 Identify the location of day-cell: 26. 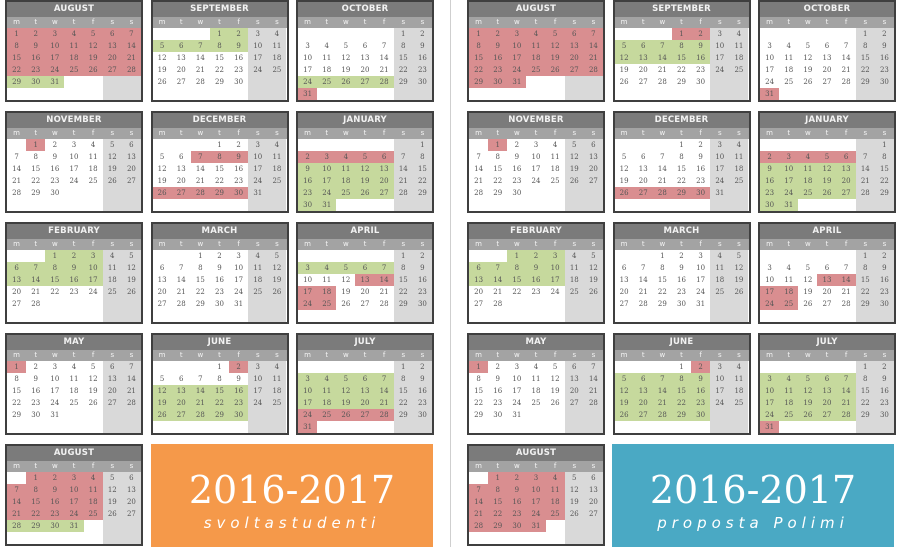
(365, 193).